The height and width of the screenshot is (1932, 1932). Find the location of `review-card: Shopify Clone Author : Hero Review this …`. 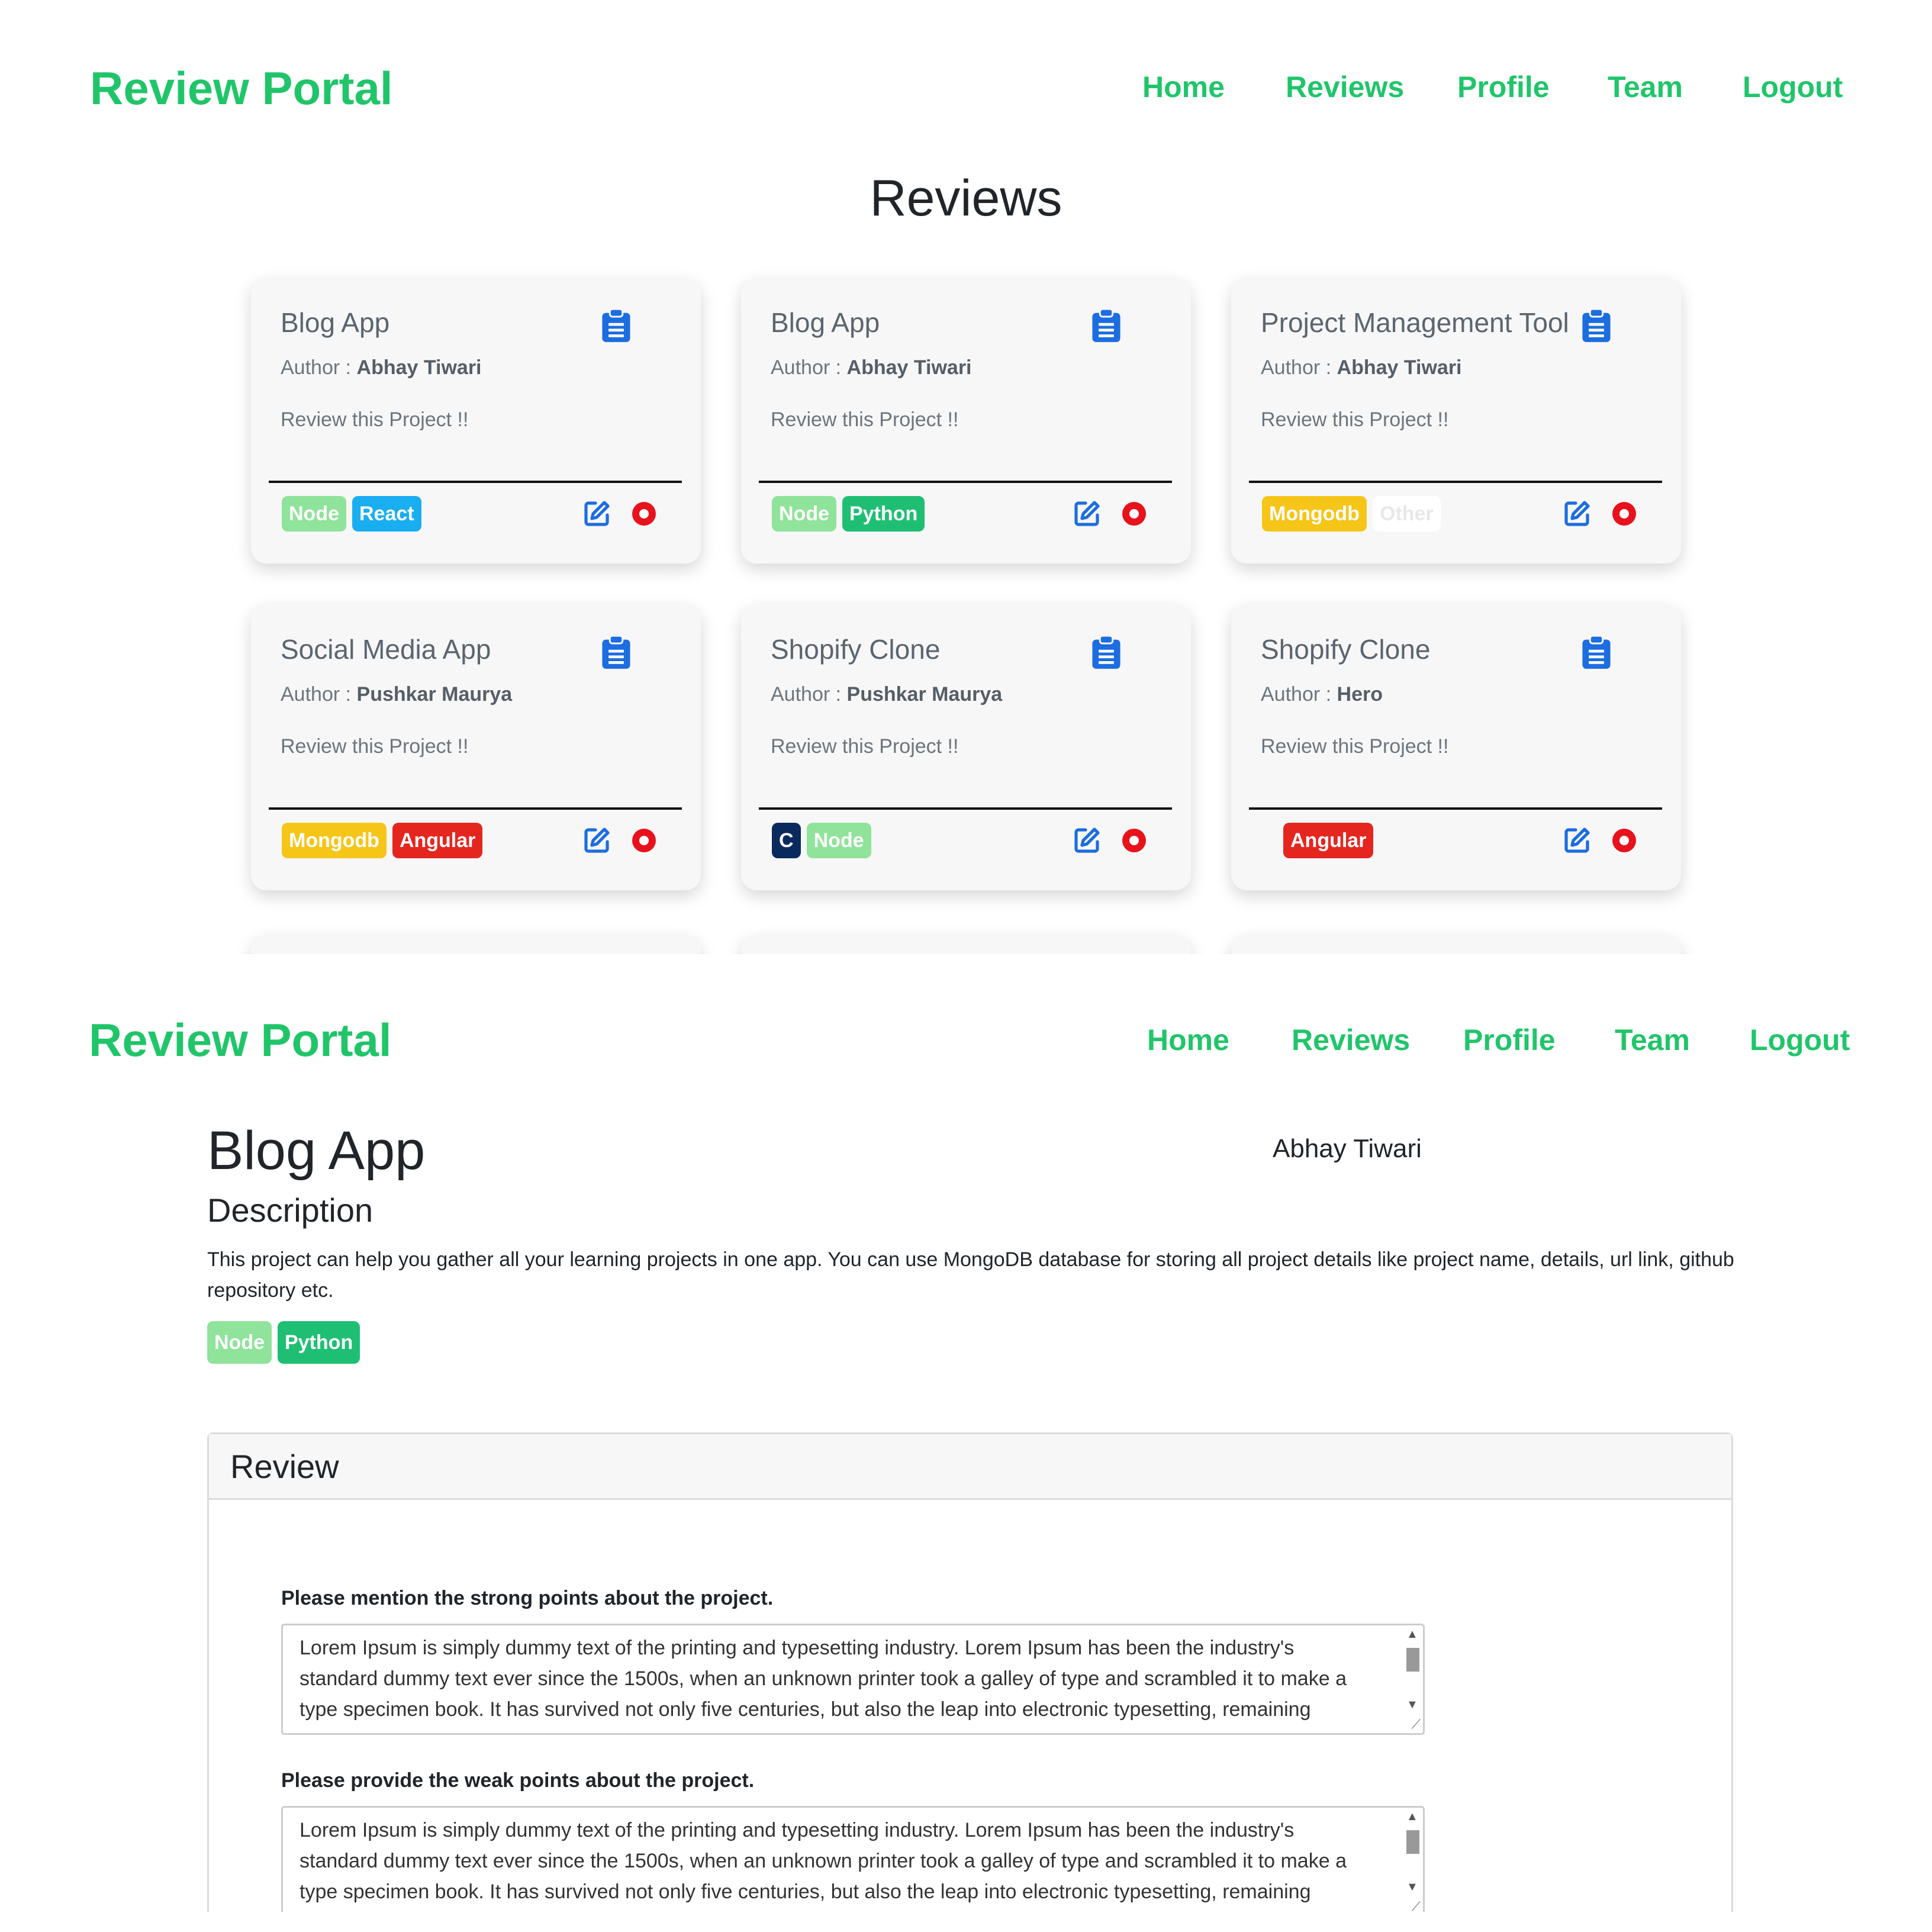

review-card: Shopify Clone Author : Hero Review this … is located at coordinates (1456, 747).